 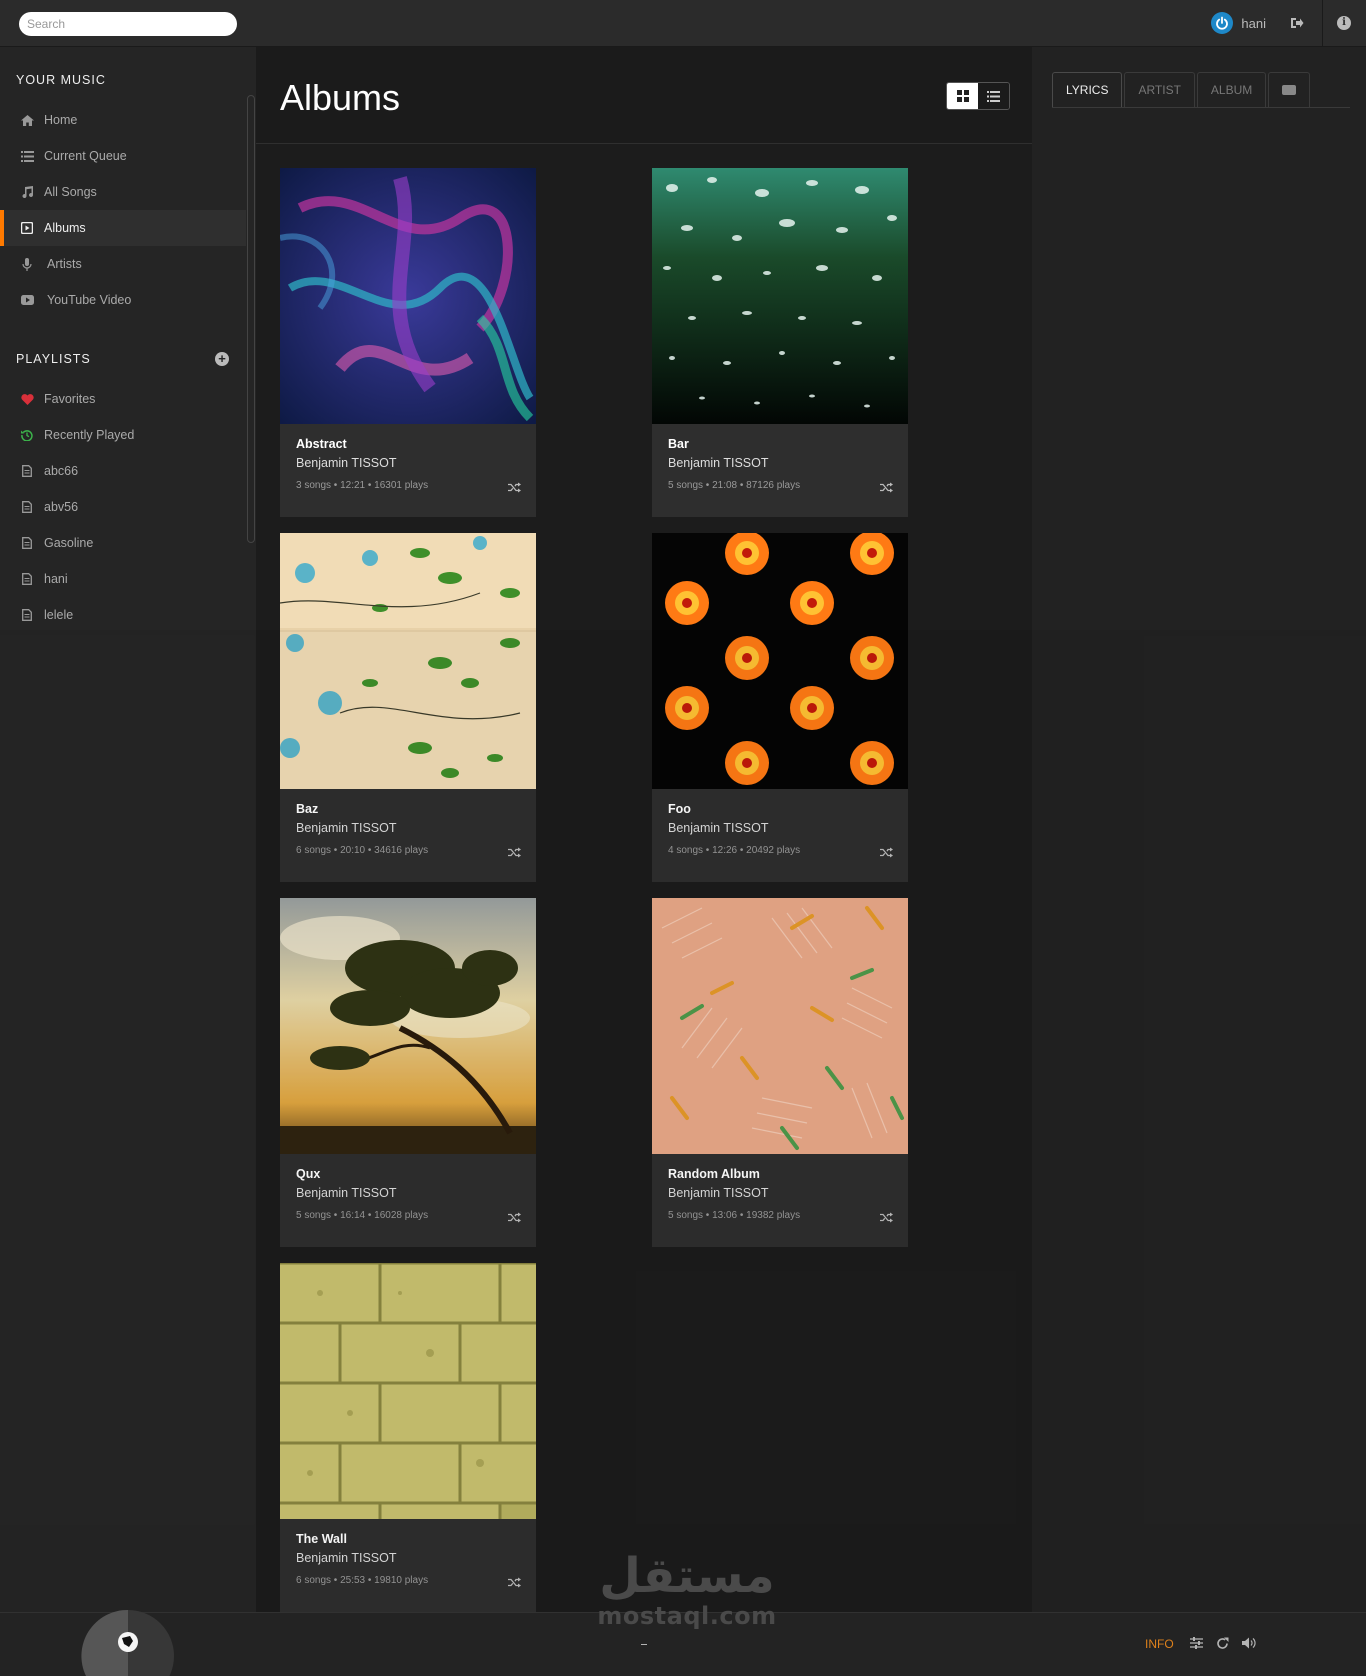 What do you see at coordinates (89, 435) in the screenshot?
I see `playlist-label: Recently Played` at bounding box center [89, 435].